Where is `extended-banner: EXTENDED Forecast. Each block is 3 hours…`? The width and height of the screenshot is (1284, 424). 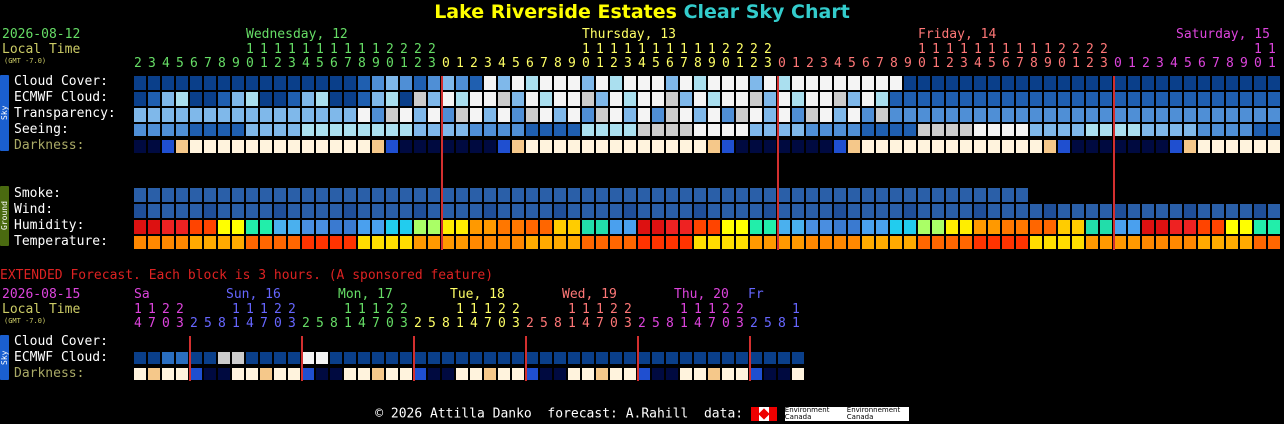 extended-banner: EXTENDED Forecast. Each block is 3 hours… is located at coordinates (246, 276).